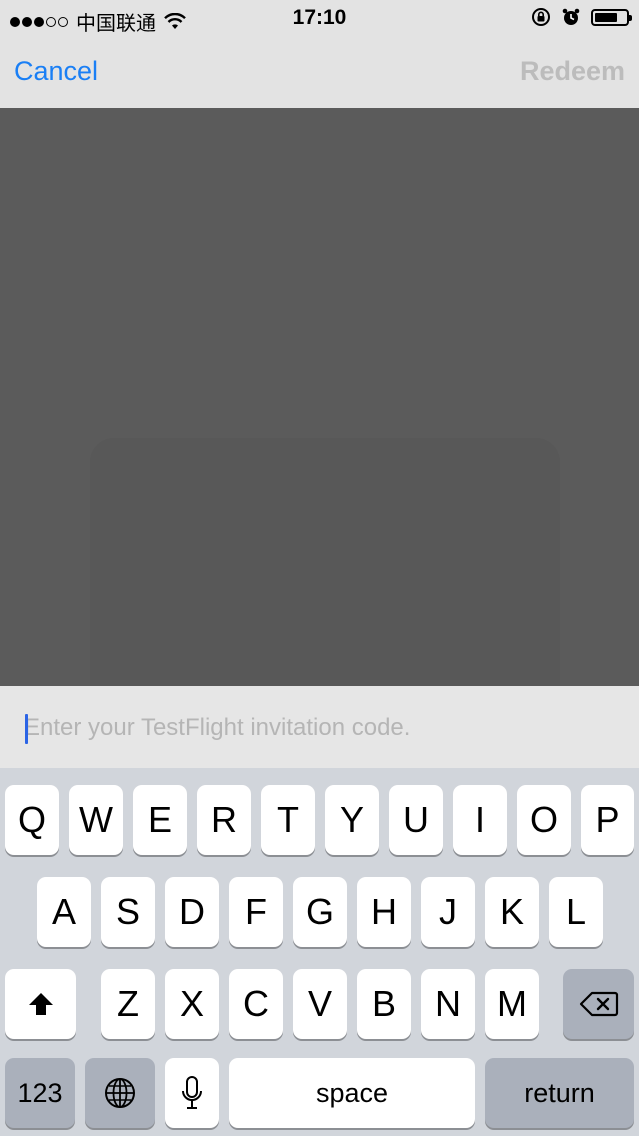  What do you see at coordinates (160, 820) in the screenshot?
I see `key-e: E` at bounding box center [160, 820].